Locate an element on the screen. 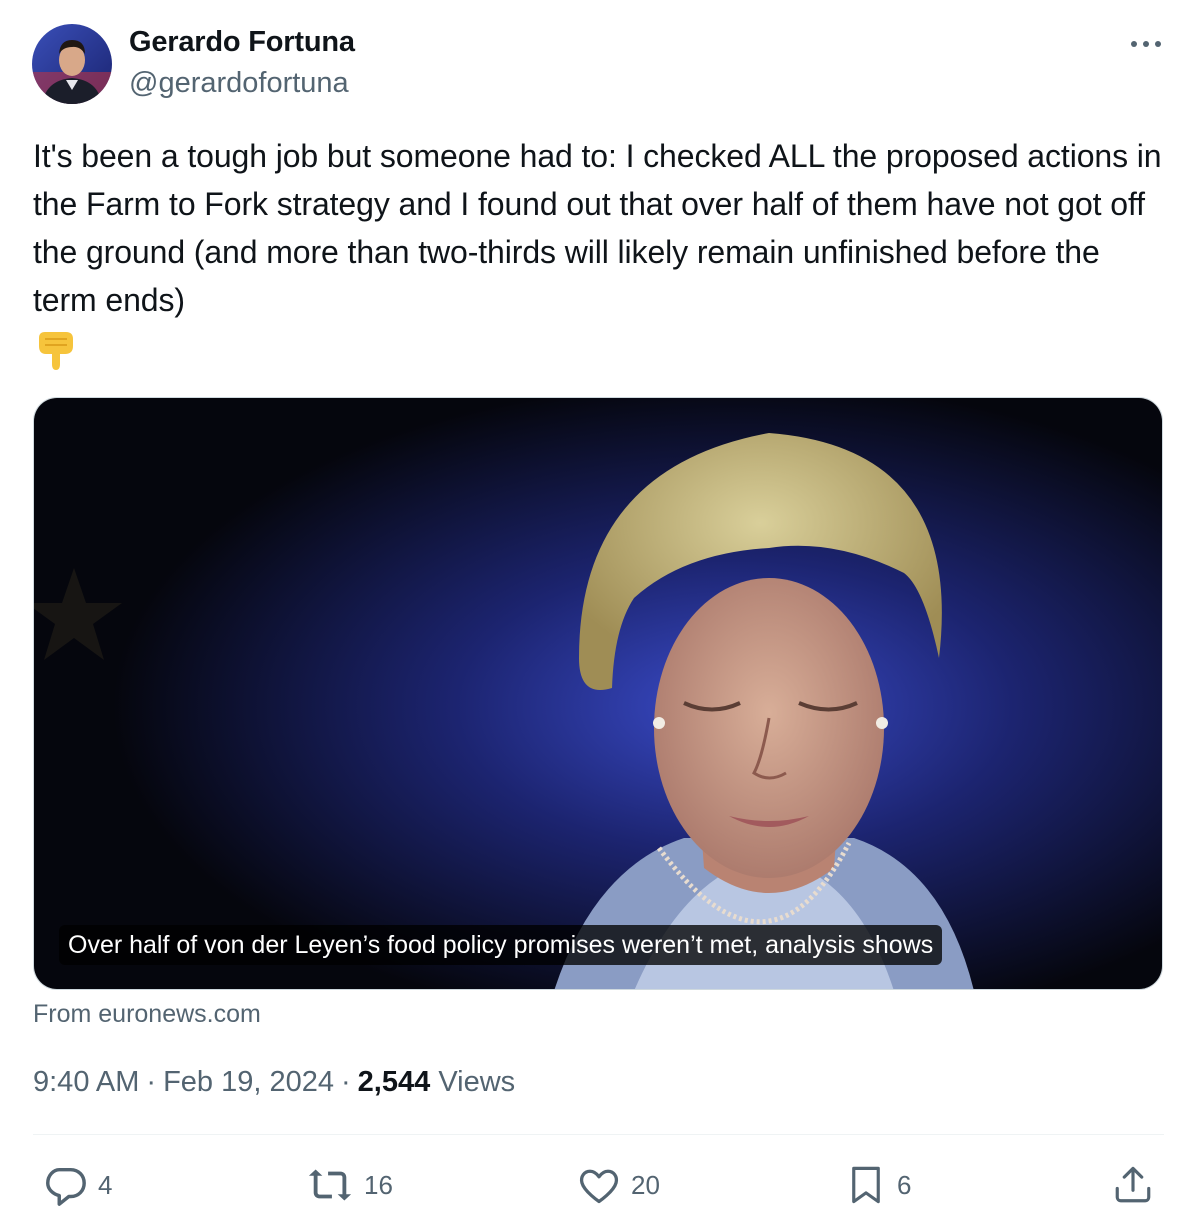 This screenshot has width=1196, height=1232. like-button: 20 is located at coordinates (618, 1185).